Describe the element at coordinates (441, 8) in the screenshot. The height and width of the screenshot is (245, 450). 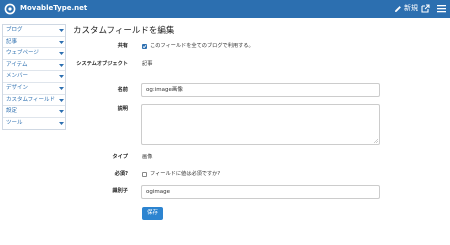
I see `hamburger-menu-icon` at that location.